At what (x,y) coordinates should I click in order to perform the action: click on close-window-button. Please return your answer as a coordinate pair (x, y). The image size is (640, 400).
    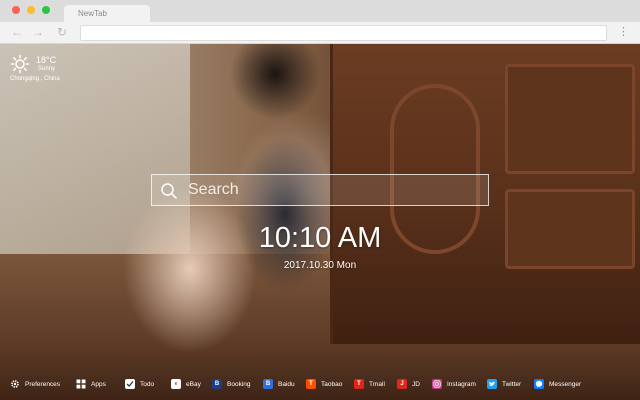
    Looking at the image, I should click on (16, 10).